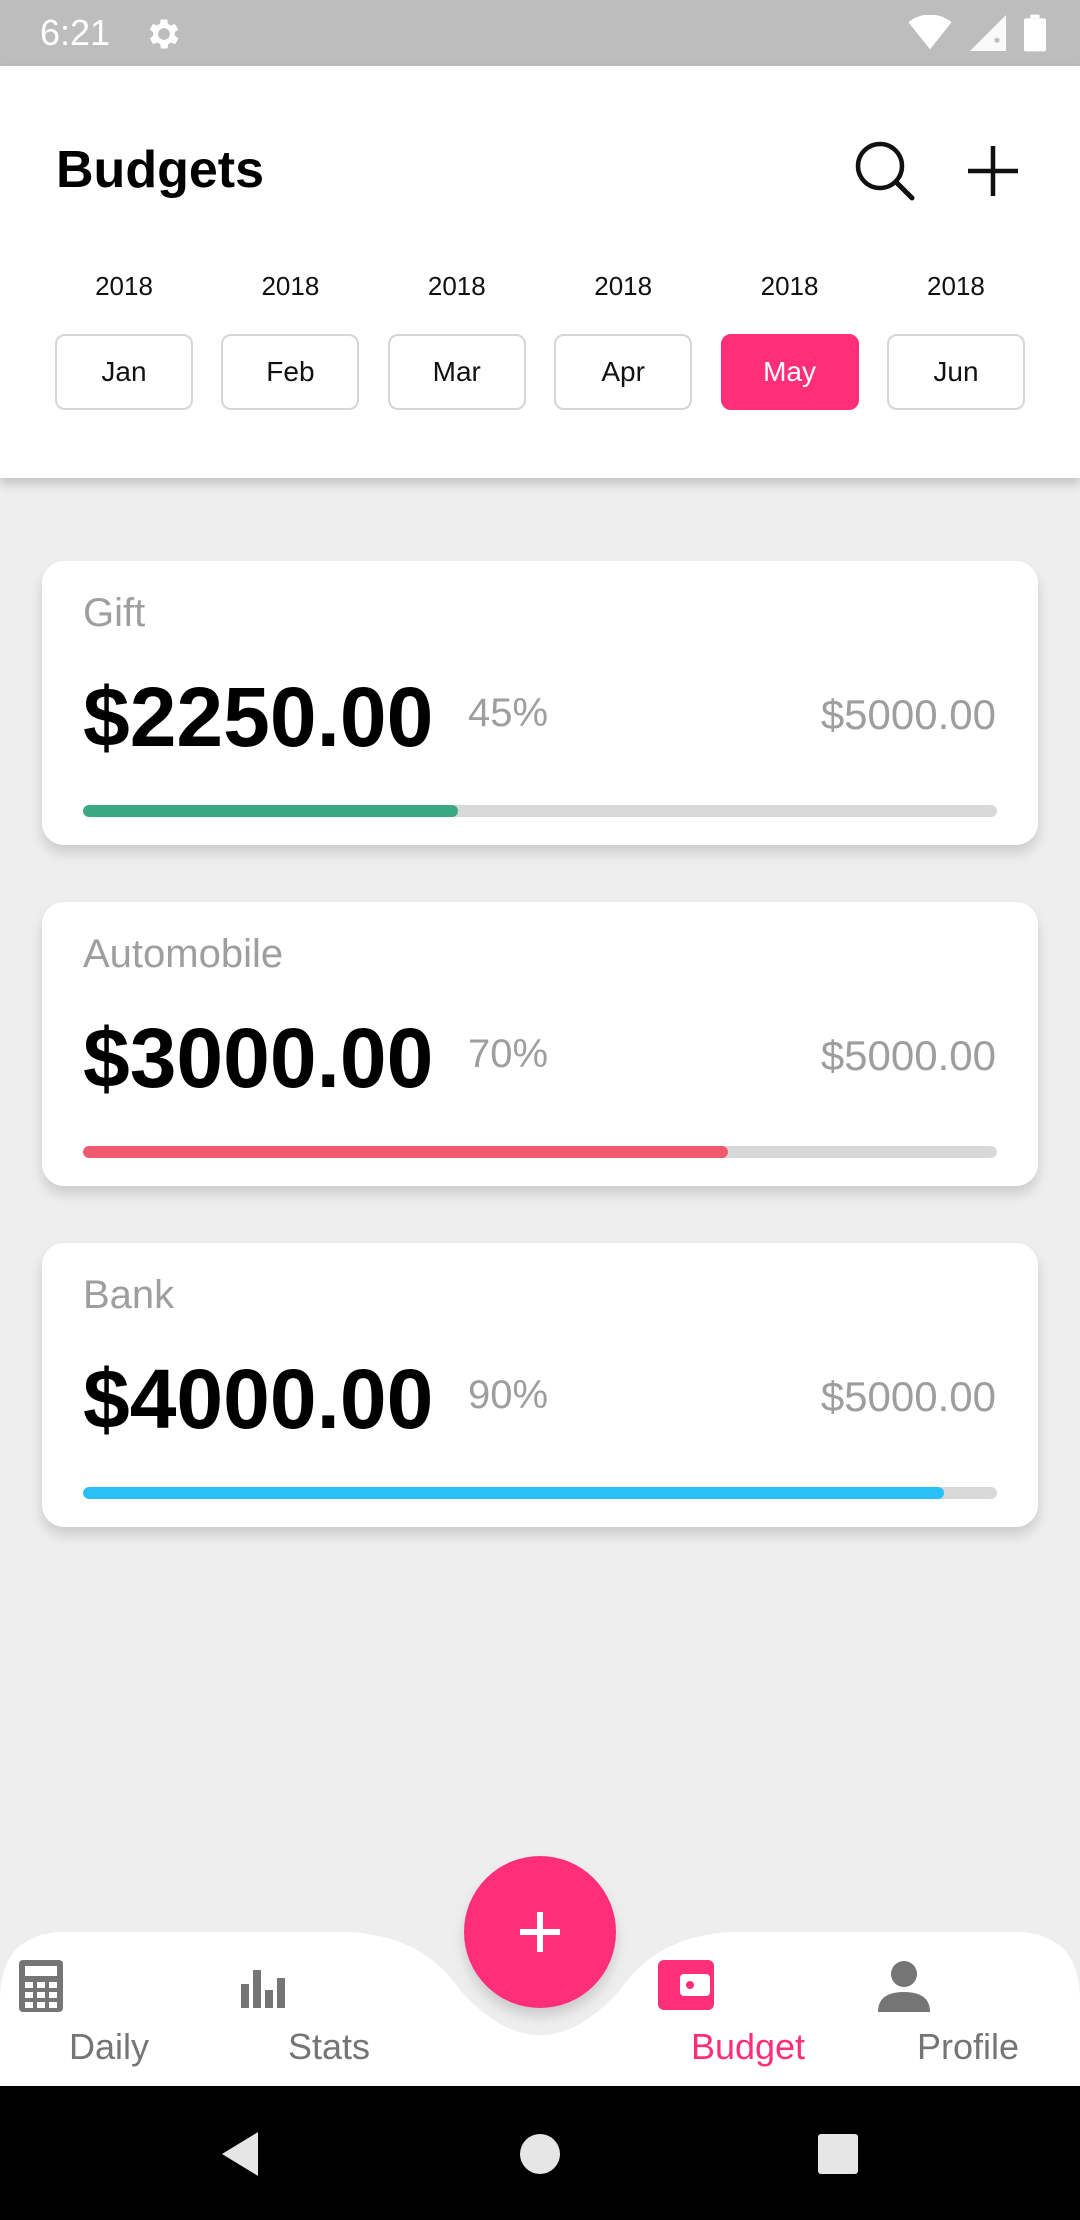 The width and height of the screenshot is (1080, 2220). Describe the element at coordinates (290, 372) in the screenshot. I see `month-button-feb: Feb` at that location.